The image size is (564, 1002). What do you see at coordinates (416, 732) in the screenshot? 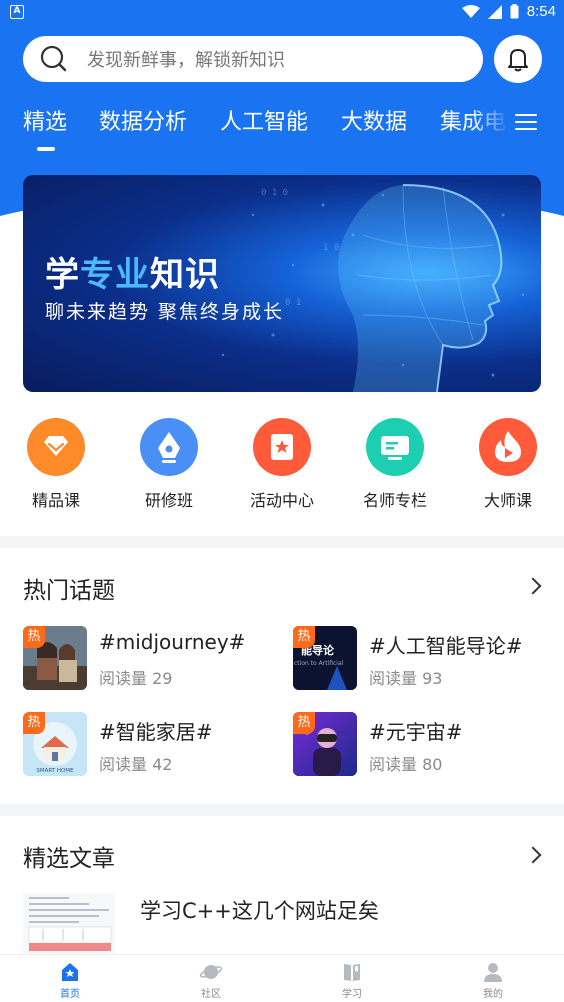
I see `topic-title: #元宇宙#` at bounding box center [416, 732].